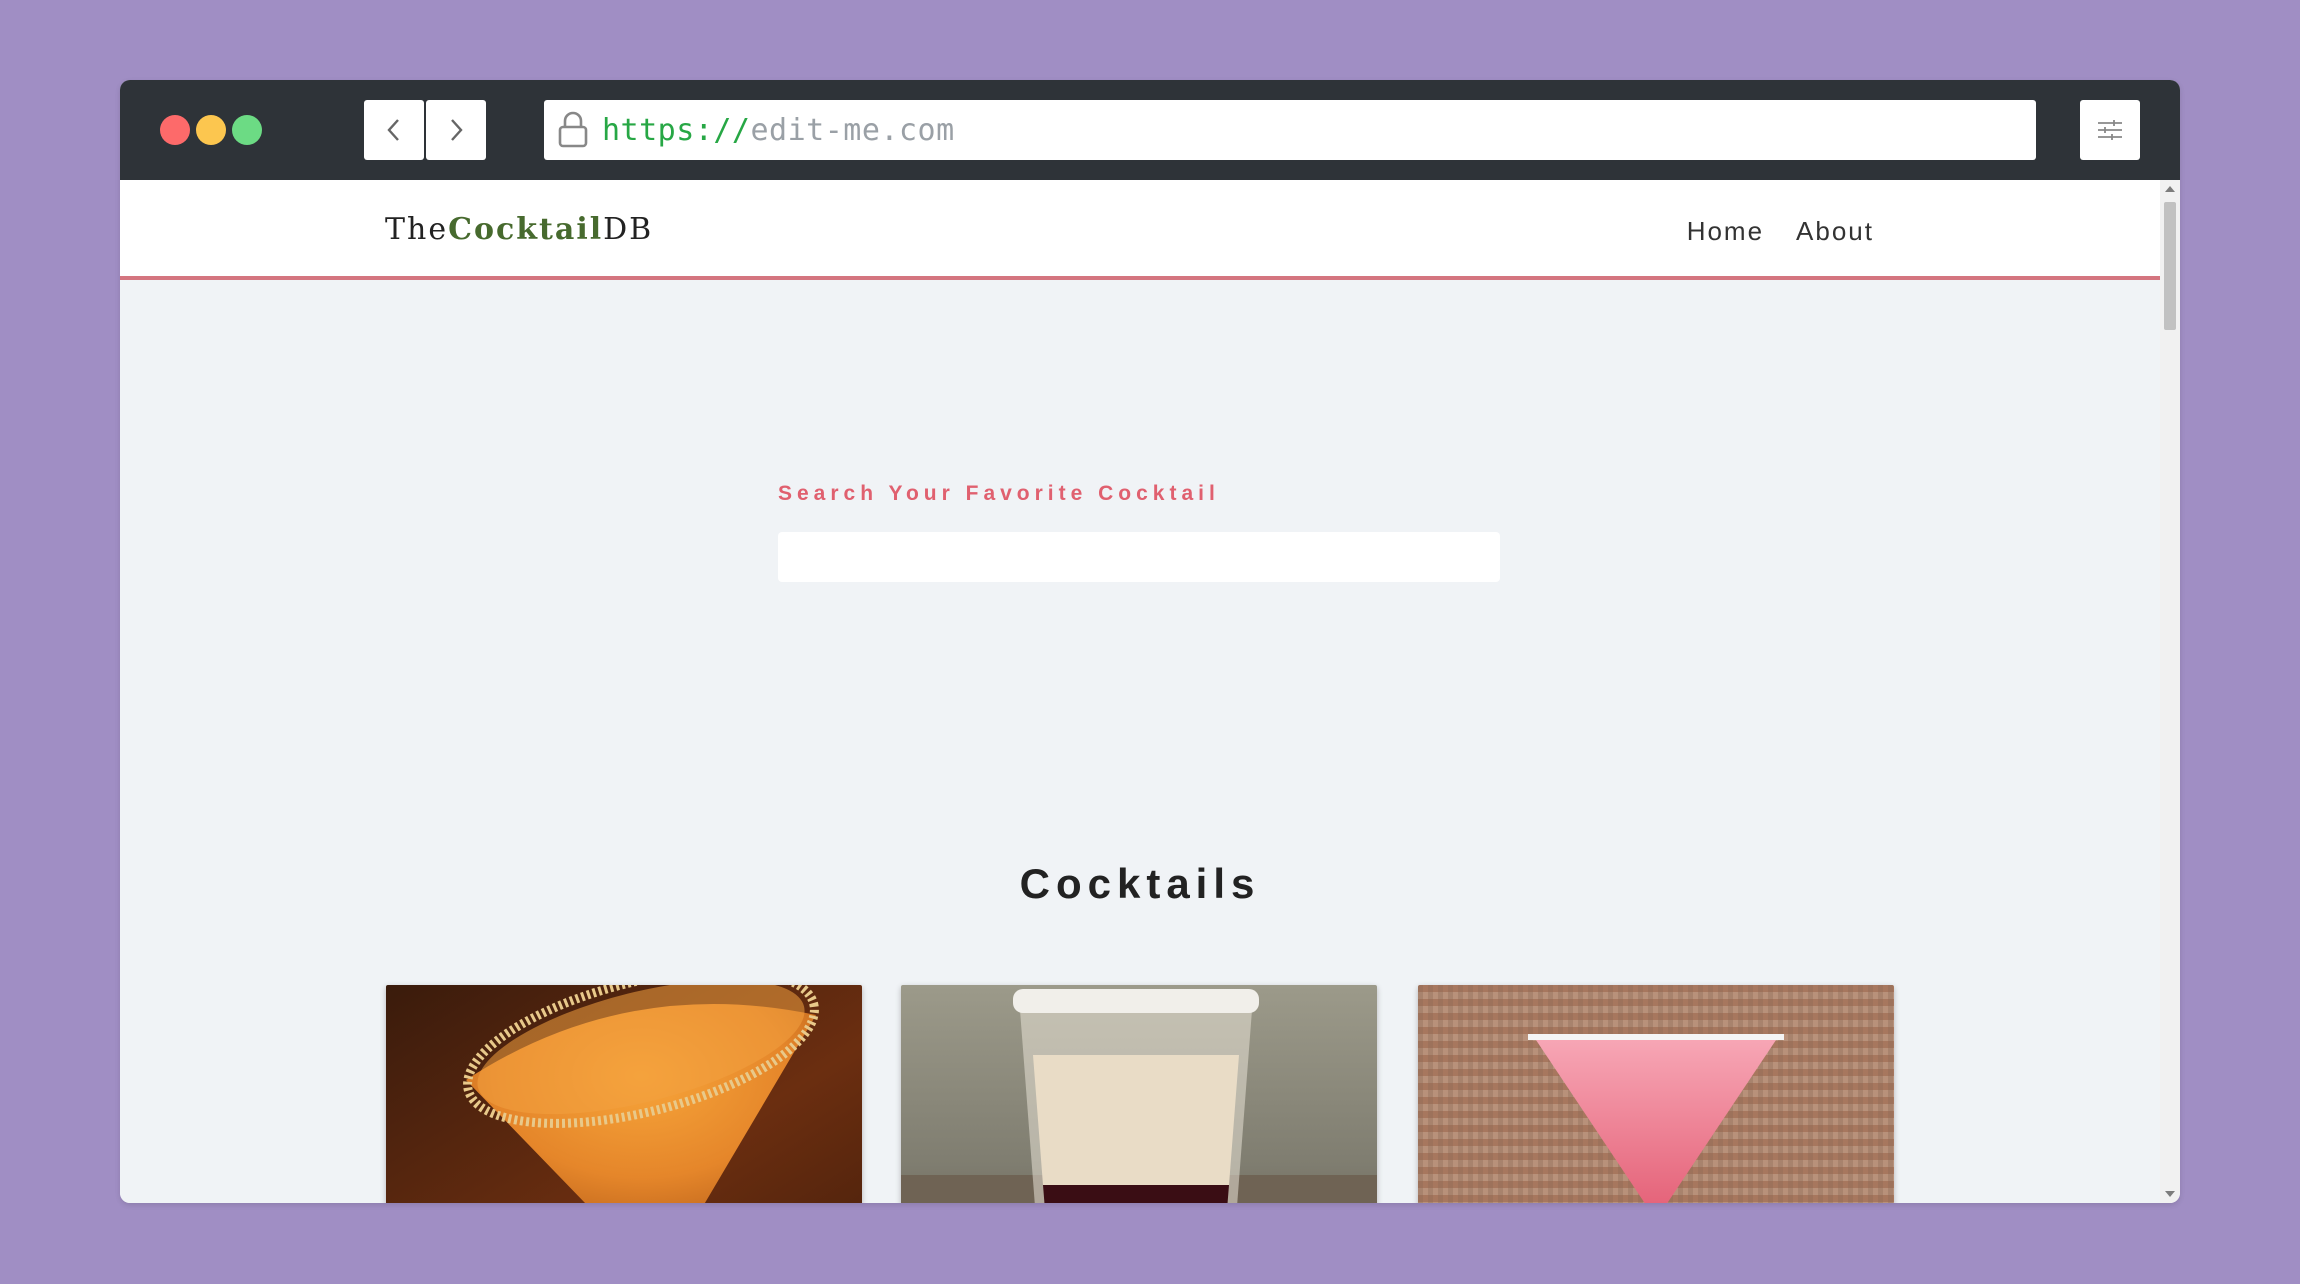 This screenshot has width=2300, height=1284. I want to click on address-bar: https://edit-me.com, so click(1290, 130).